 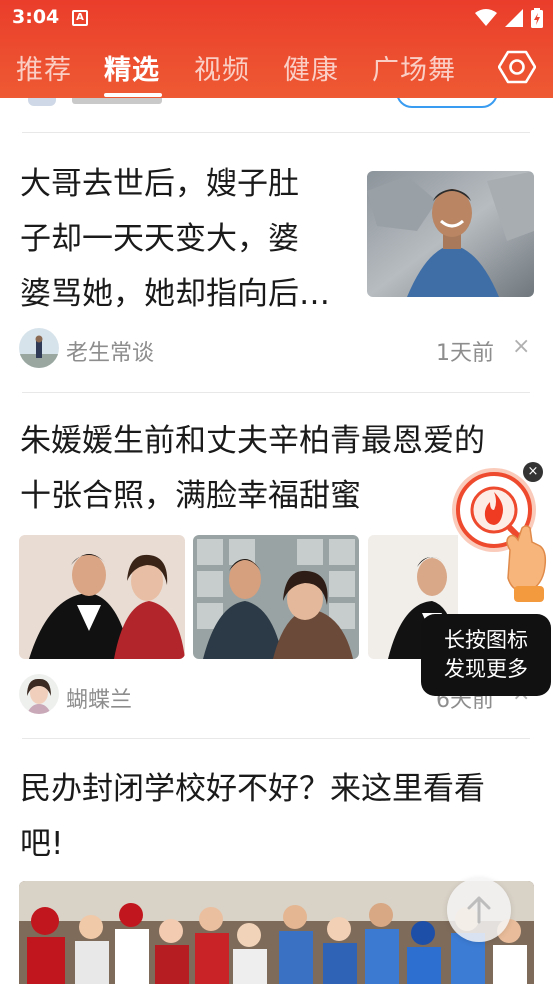 What do you see at coordinates (533, 472) in the screenshot?
I see `close-widget-button: ×` at bounding box center [533, 472].